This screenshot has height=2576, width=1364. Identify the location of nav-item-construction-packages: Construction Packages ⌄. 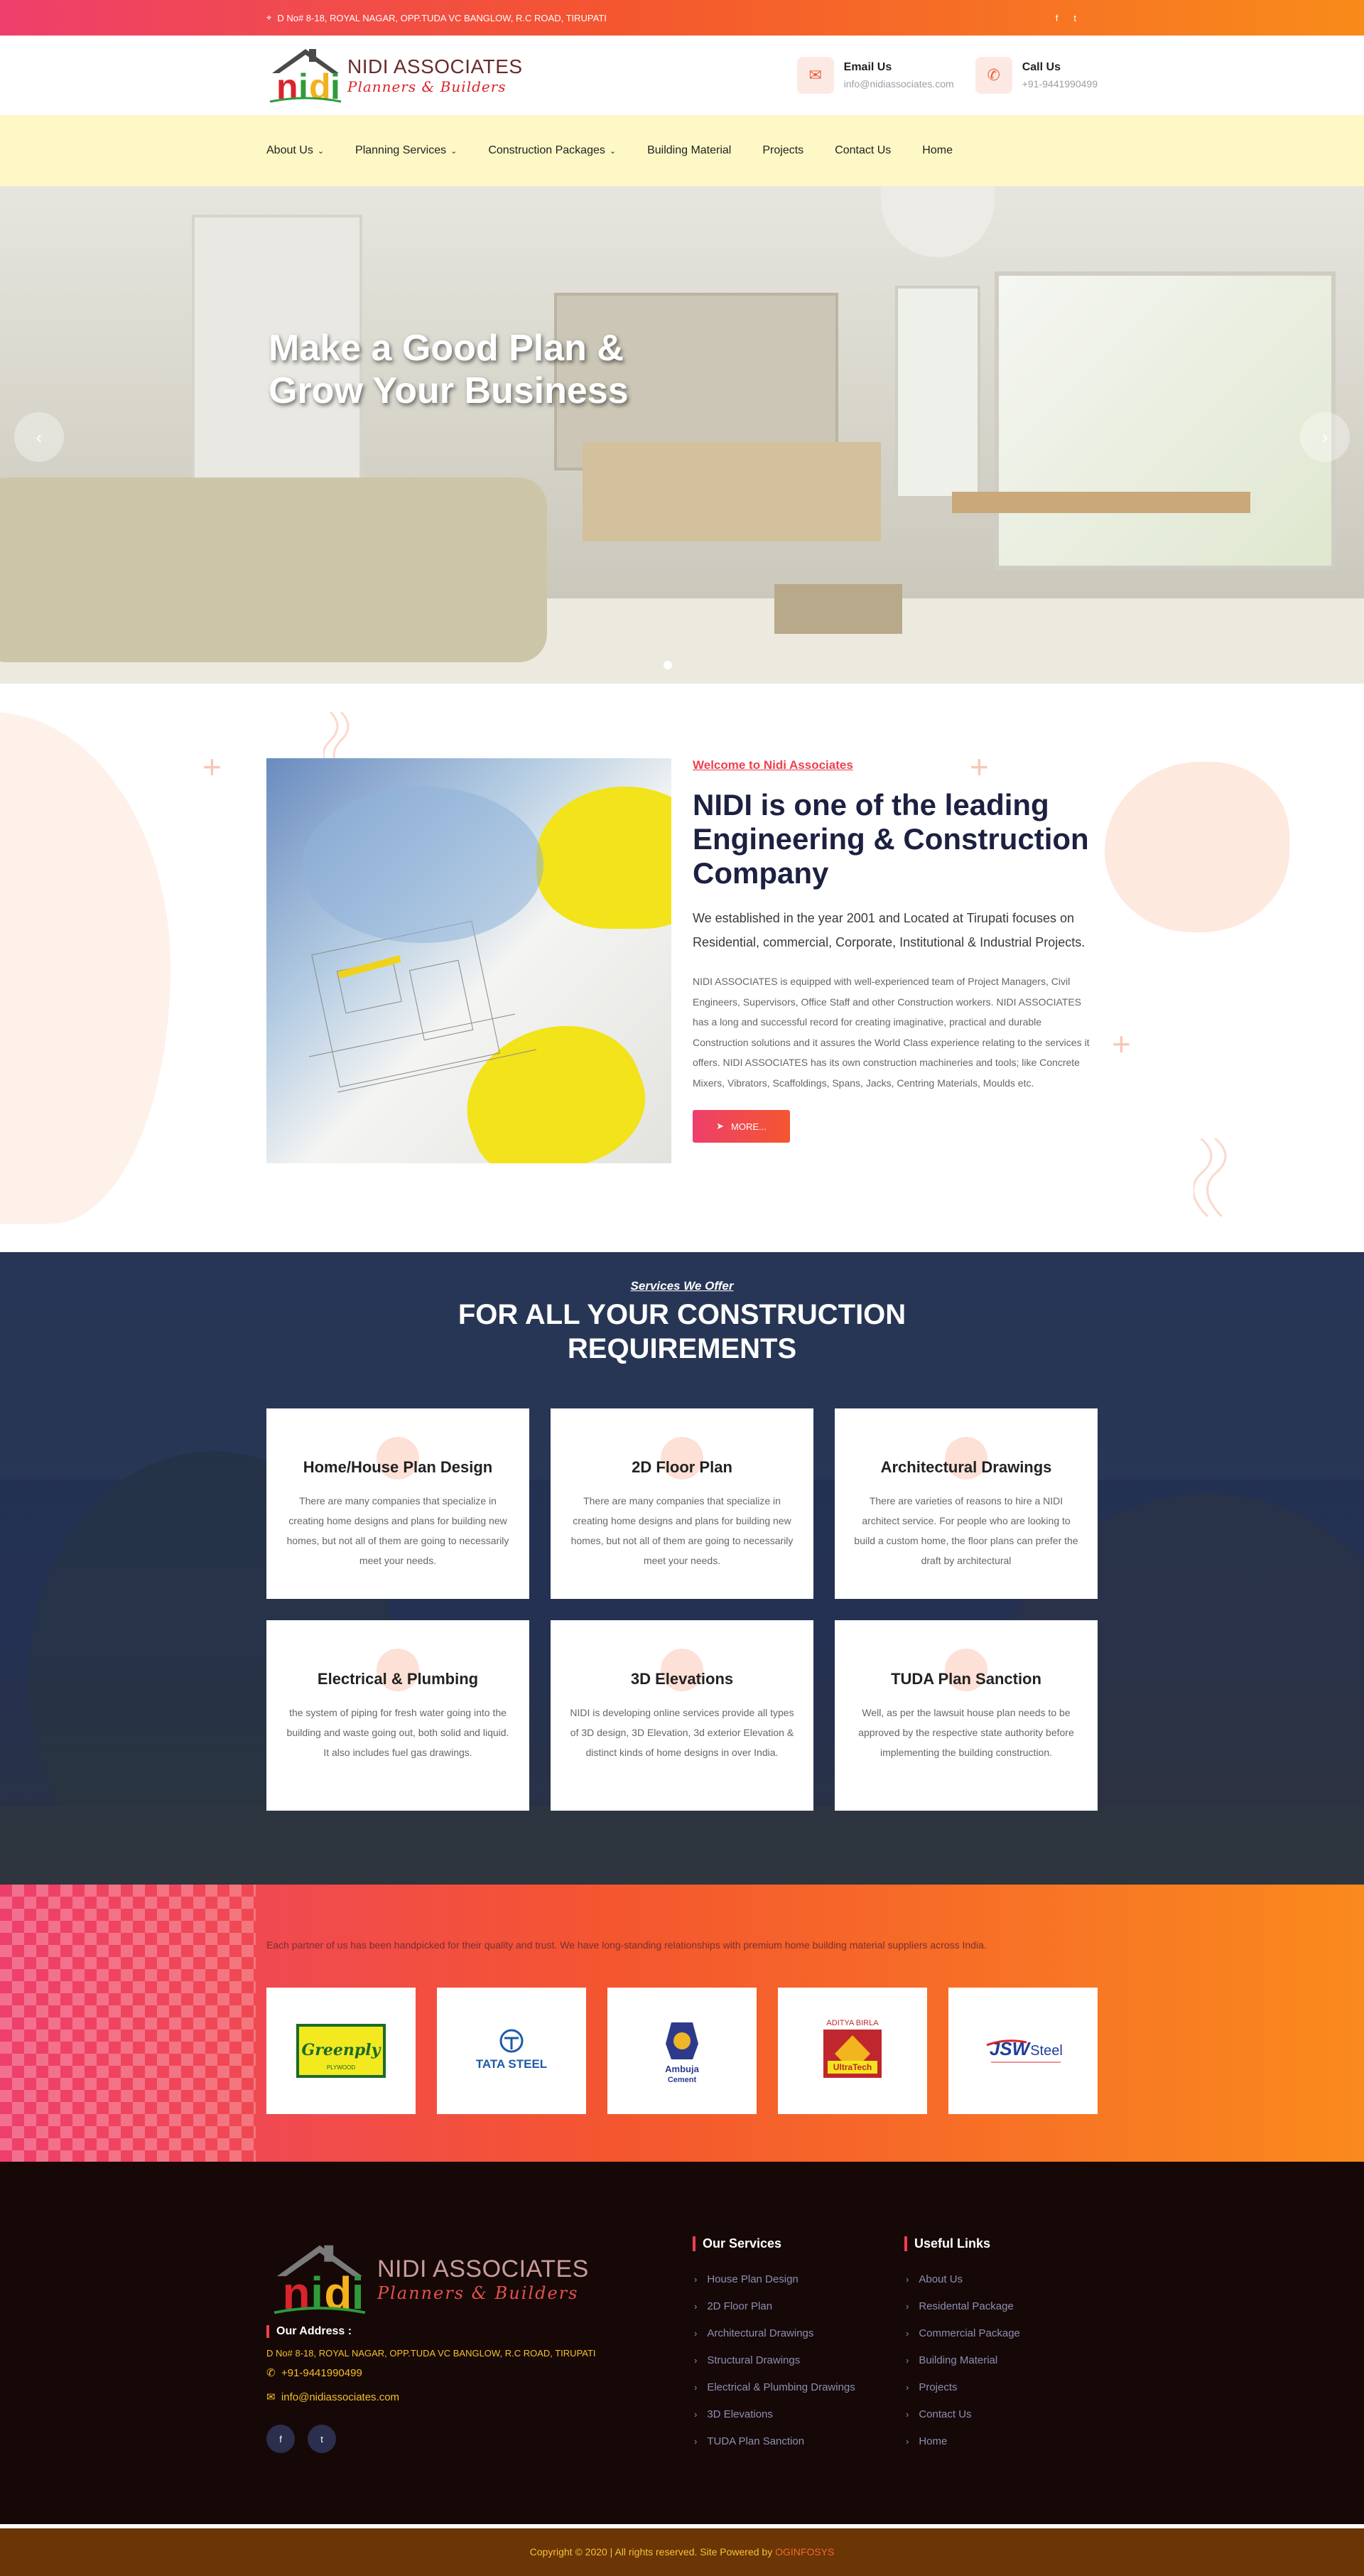
(552, 150).